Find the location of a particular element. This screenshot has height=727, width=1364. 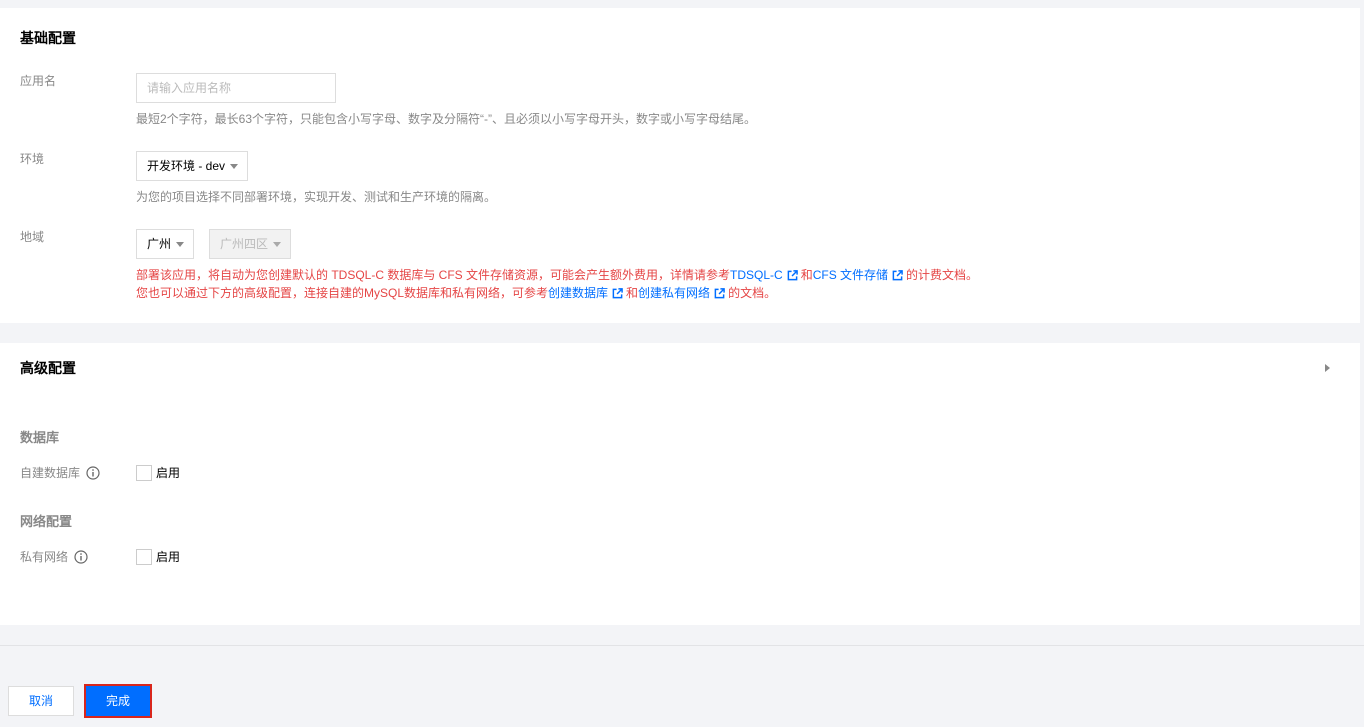

zone-select: 广州四区 is located at coordinates (250, 244).